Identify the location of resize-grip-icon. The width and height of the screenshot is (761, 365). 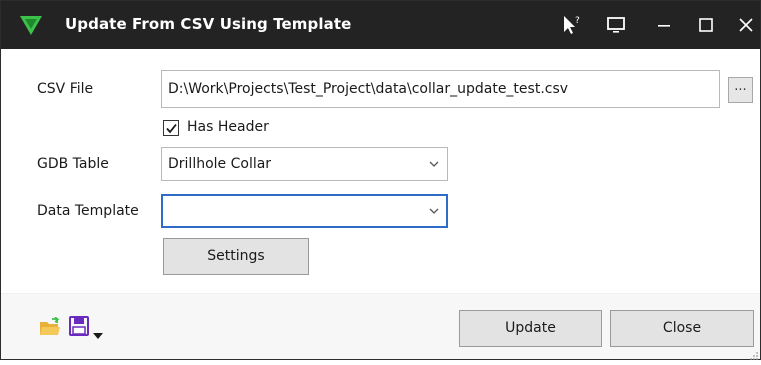
(754, 353).